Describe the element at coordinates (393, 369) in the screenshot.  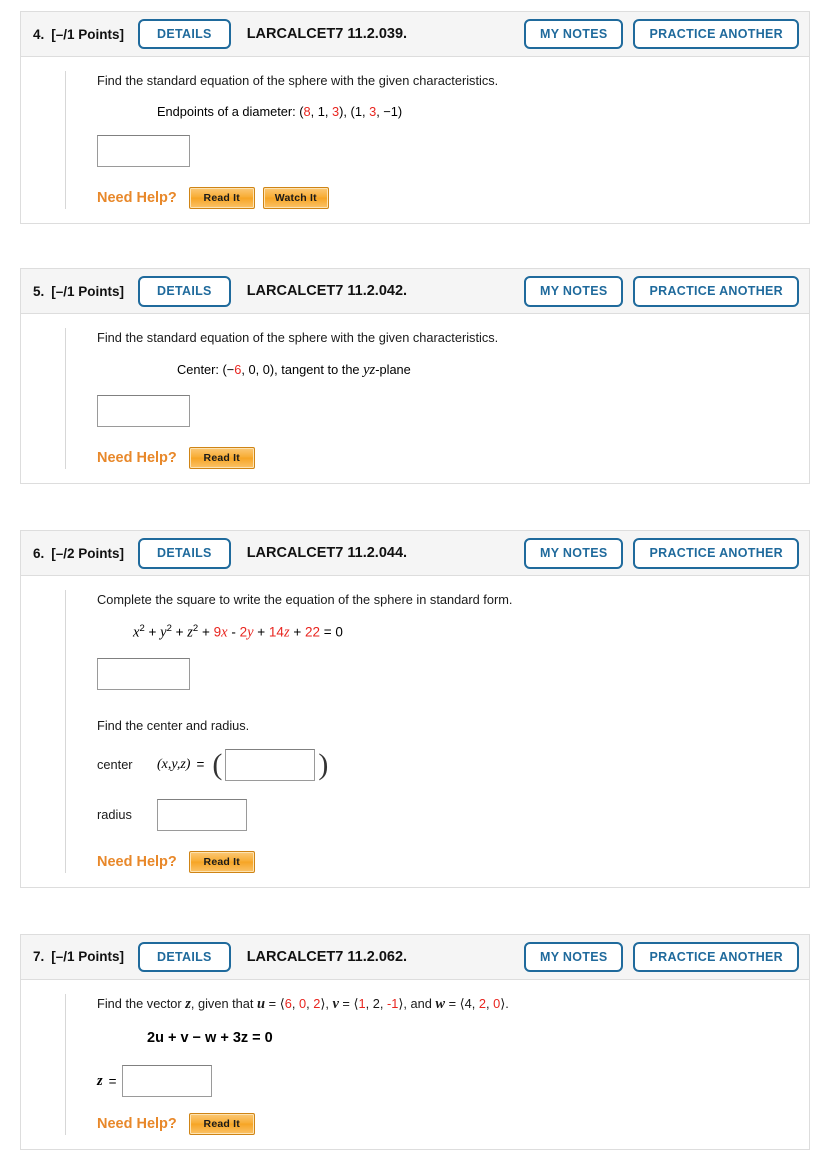
I see `plane-suffix: -plane` at that location.